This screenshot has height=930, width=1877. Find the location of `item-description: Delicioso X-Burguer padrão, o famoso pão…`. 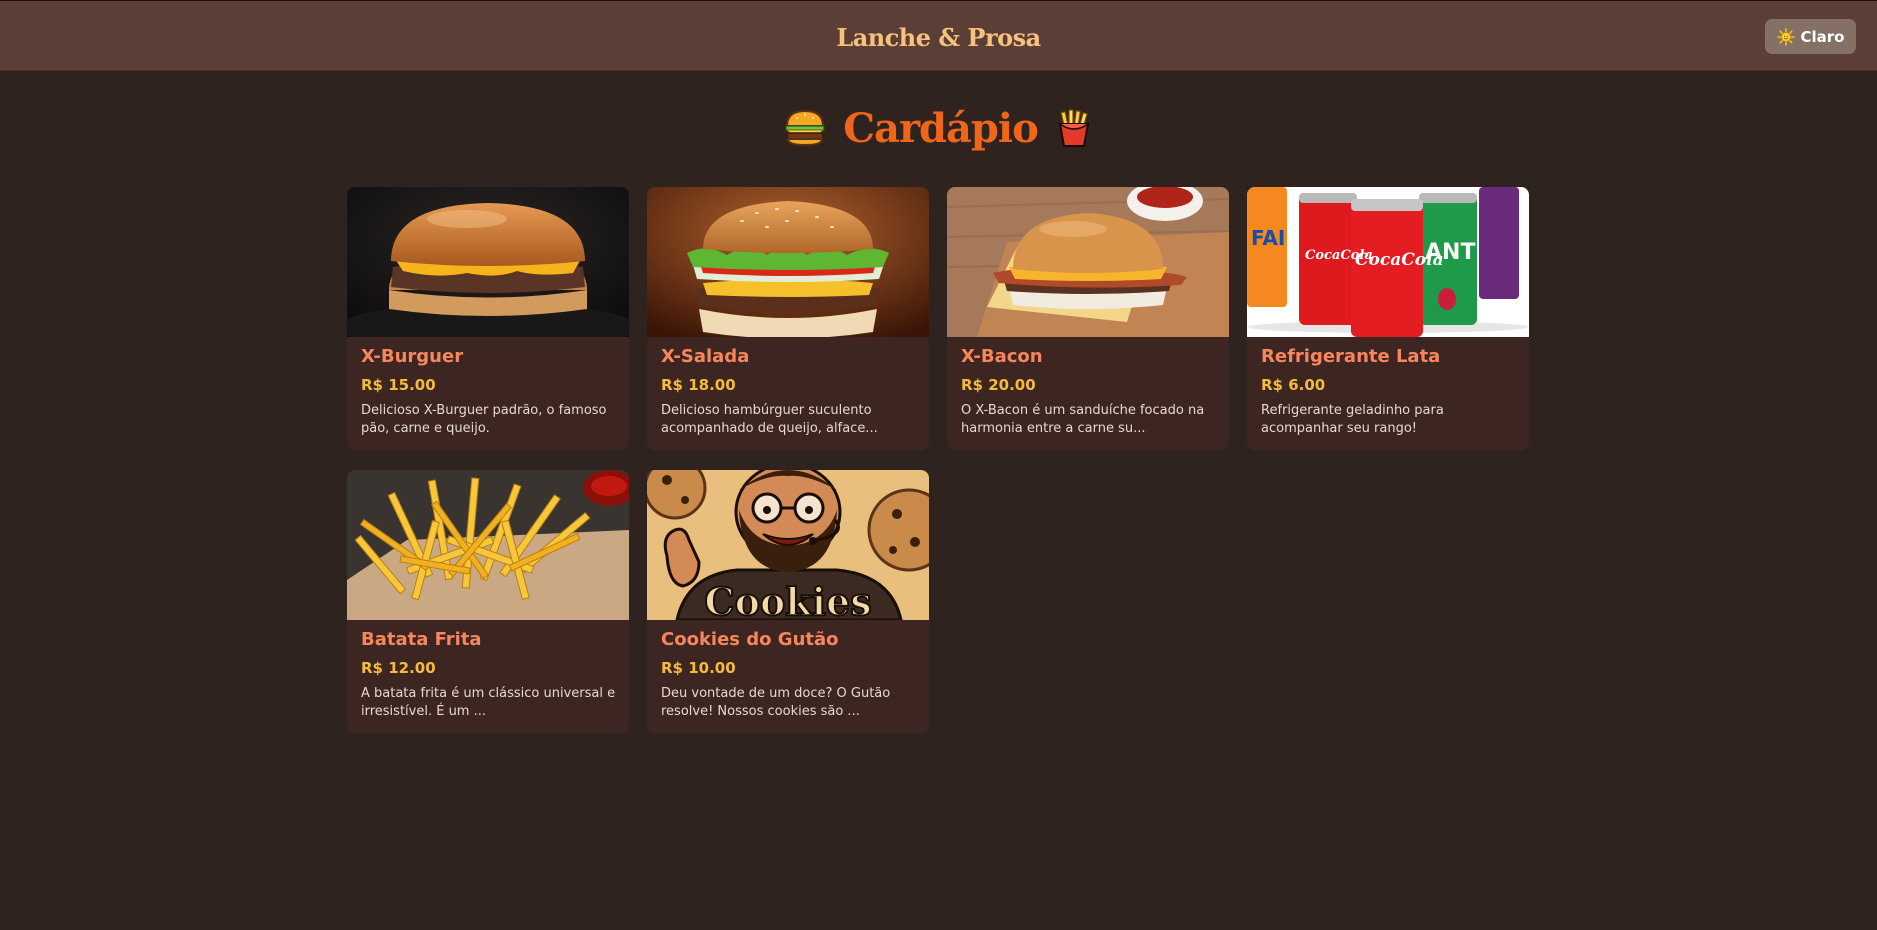

item-description: Delicioso X-Burguer padrão, o famoso pão… is located at coordinates (484, 419).